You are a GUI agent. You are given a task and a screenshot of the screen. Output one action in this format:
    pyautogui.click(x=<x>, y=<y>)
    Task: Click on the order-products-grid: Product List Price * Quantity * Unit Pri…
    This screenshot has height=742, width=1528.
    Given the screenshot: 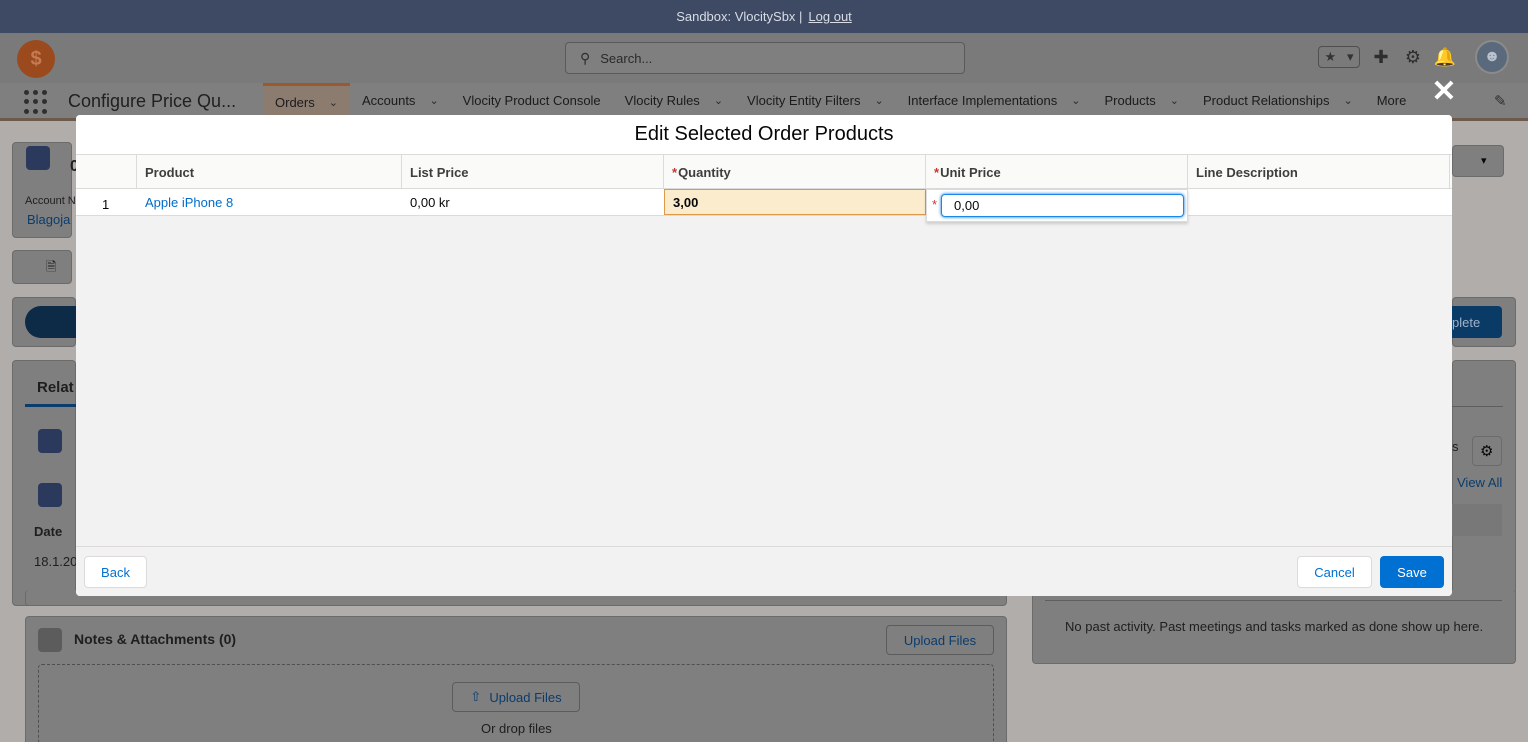 What is the action you would take?
    pyautogui.click(x=764, y=185)
    